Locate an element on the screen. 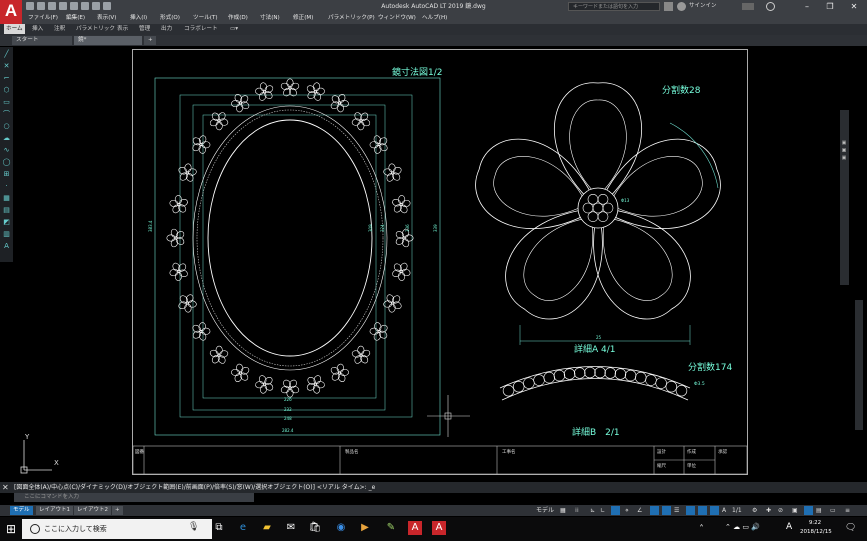  grid-icon: ▦ is located at coordinates (563, 510).